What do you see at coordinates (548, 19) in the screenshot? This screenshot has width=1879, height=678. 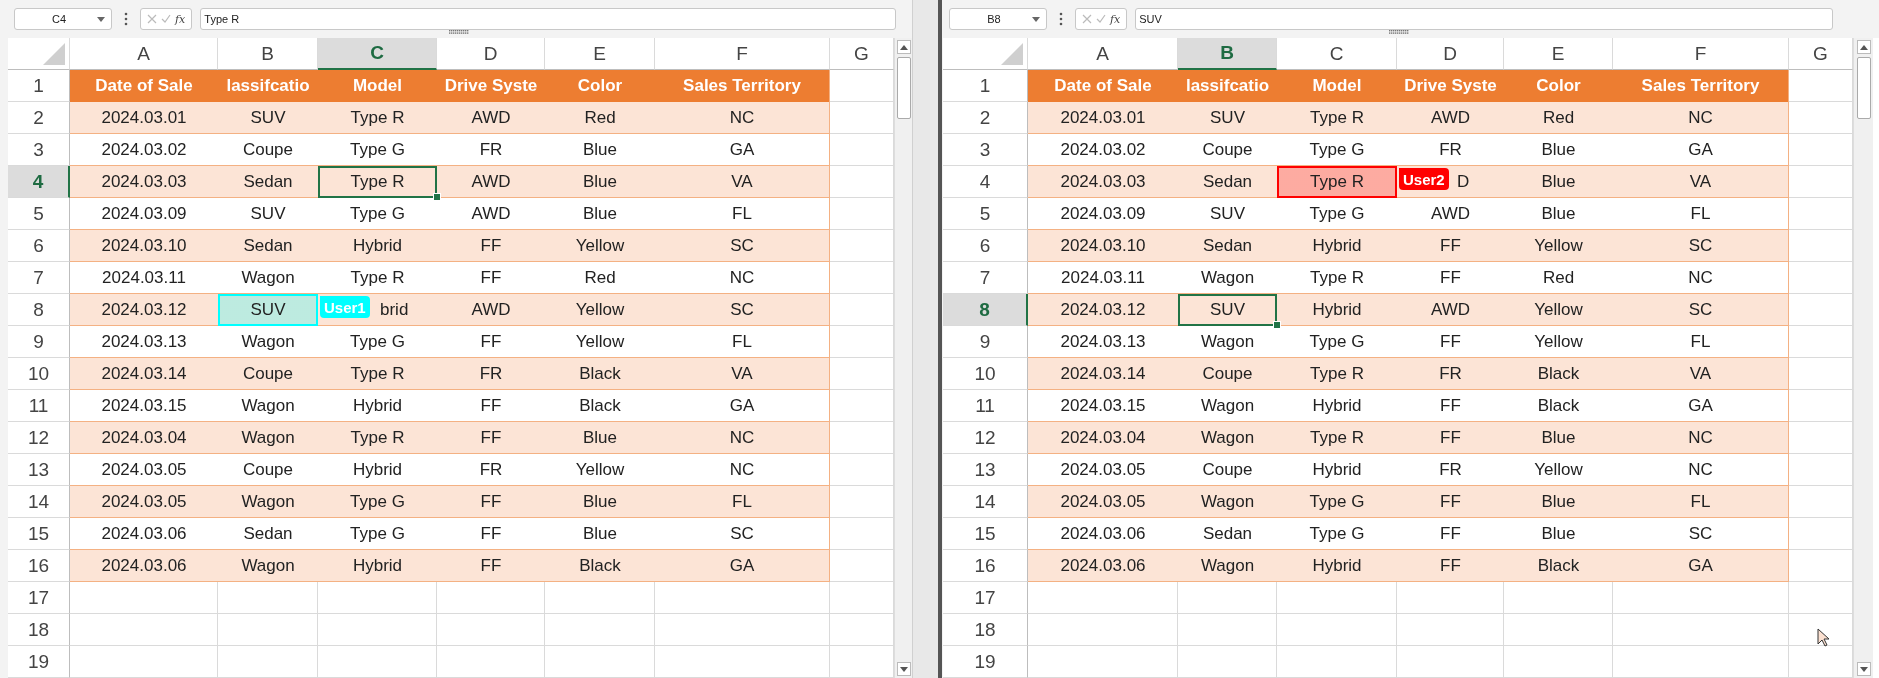 I see `formula-field: Type R` at bounding box center [548, 19].